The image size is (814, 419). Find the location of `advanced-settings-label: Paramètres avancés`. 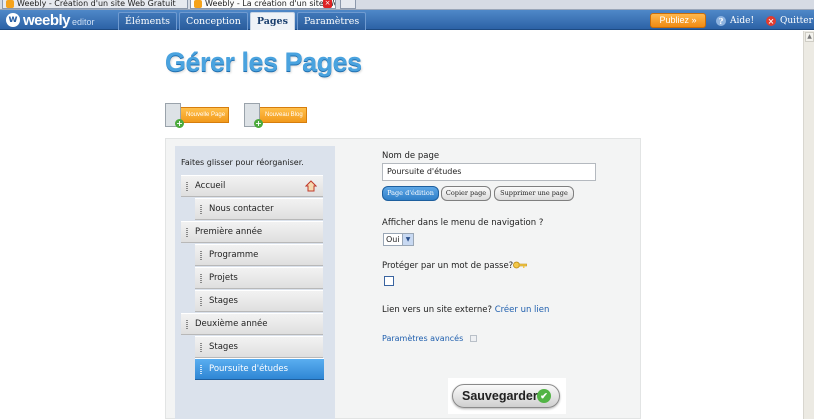

advanced-settings-label: Paramètres avancés is located at coordinates (423, 338).